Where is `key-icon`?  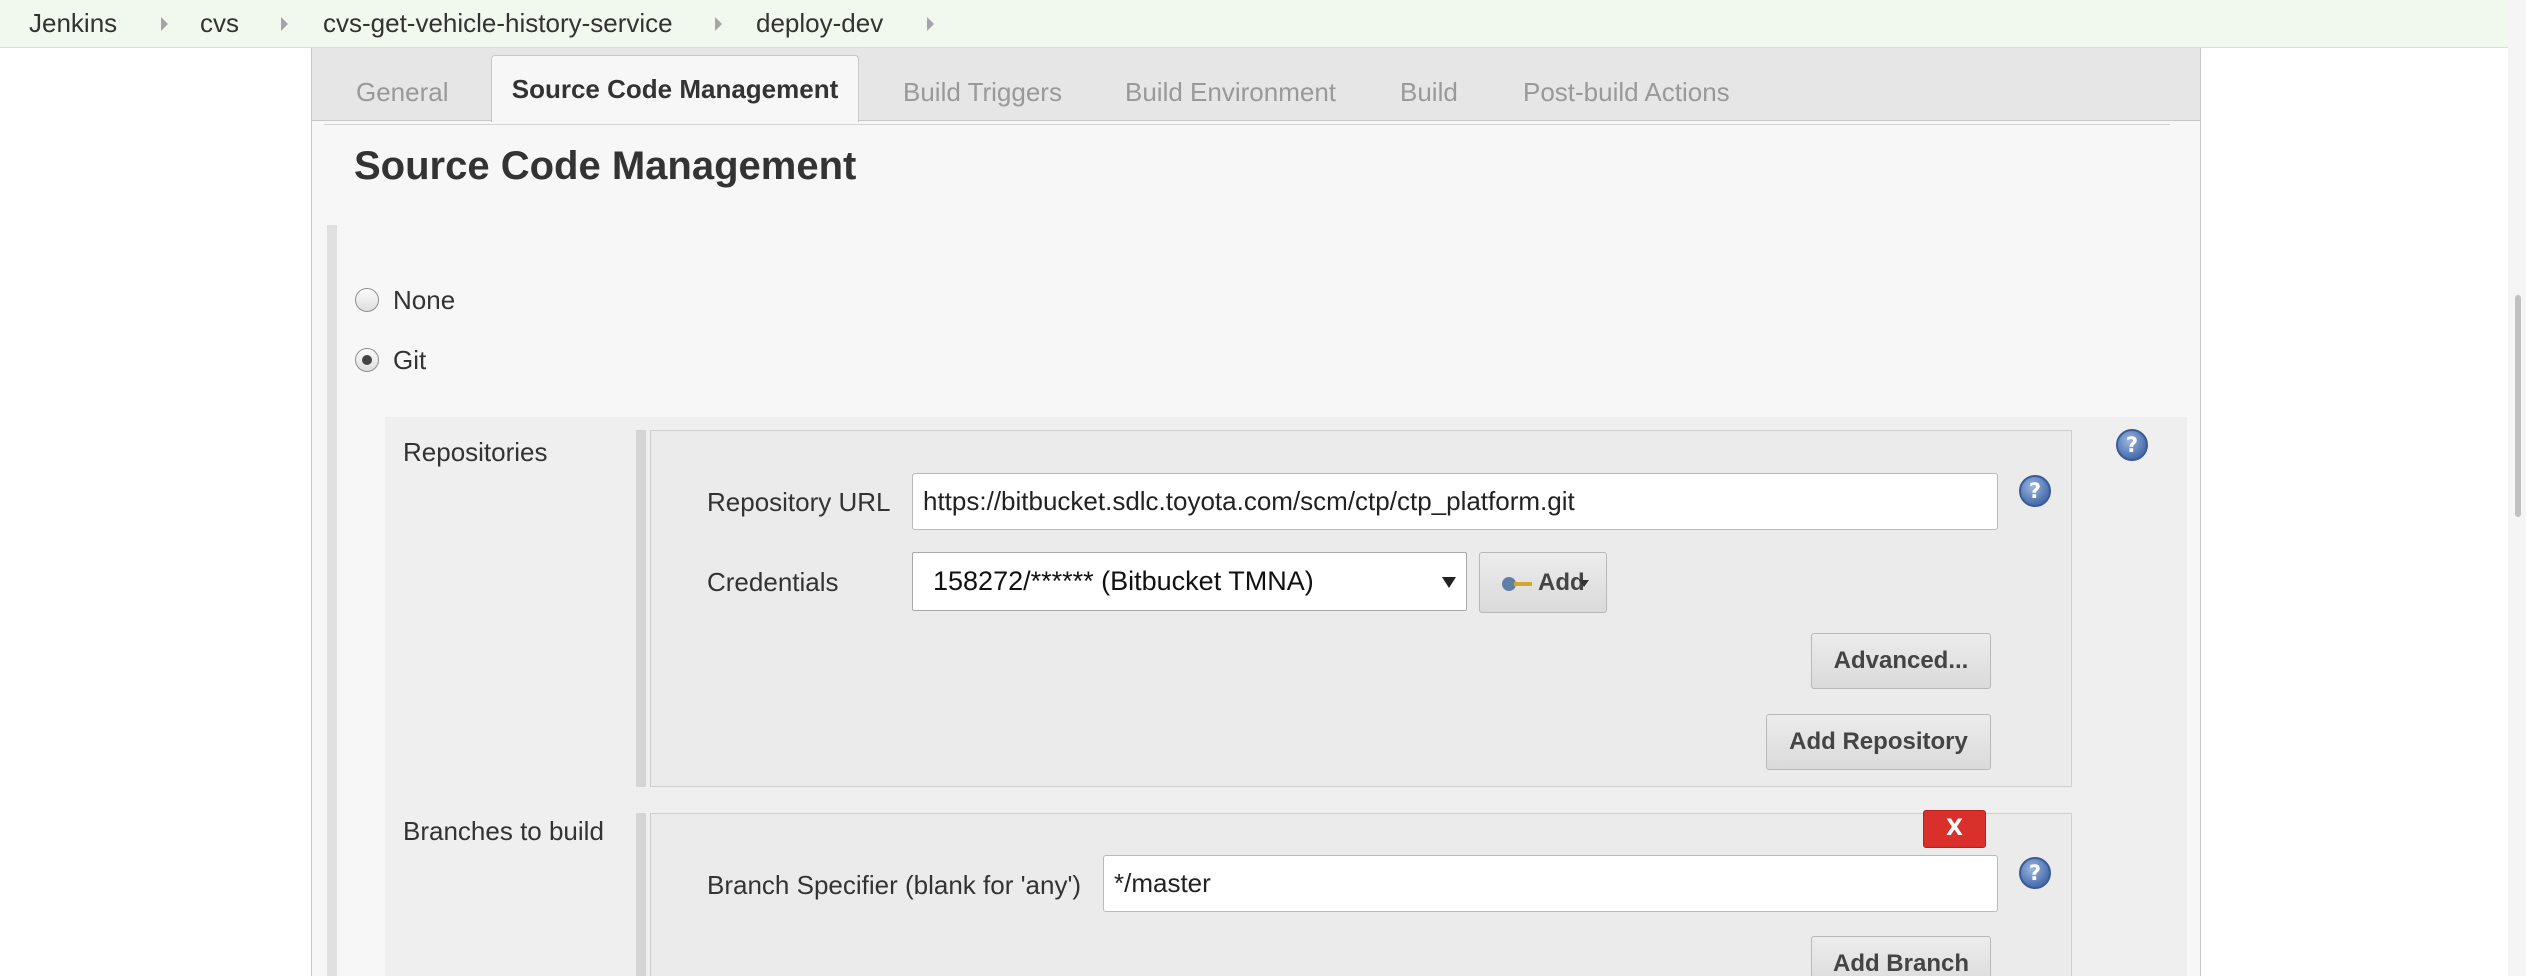
key-icon is located at coordinates (1517, 584).